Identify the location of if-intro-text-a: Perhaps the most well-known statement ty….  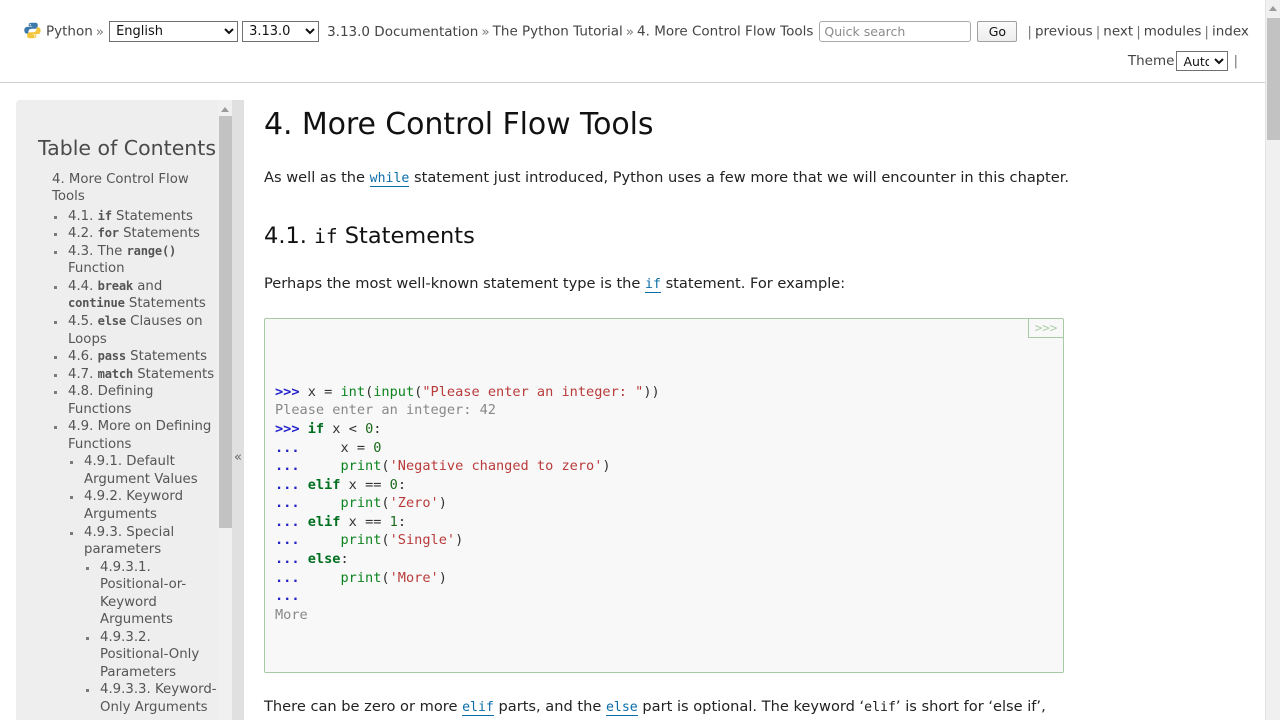
(455, 283).